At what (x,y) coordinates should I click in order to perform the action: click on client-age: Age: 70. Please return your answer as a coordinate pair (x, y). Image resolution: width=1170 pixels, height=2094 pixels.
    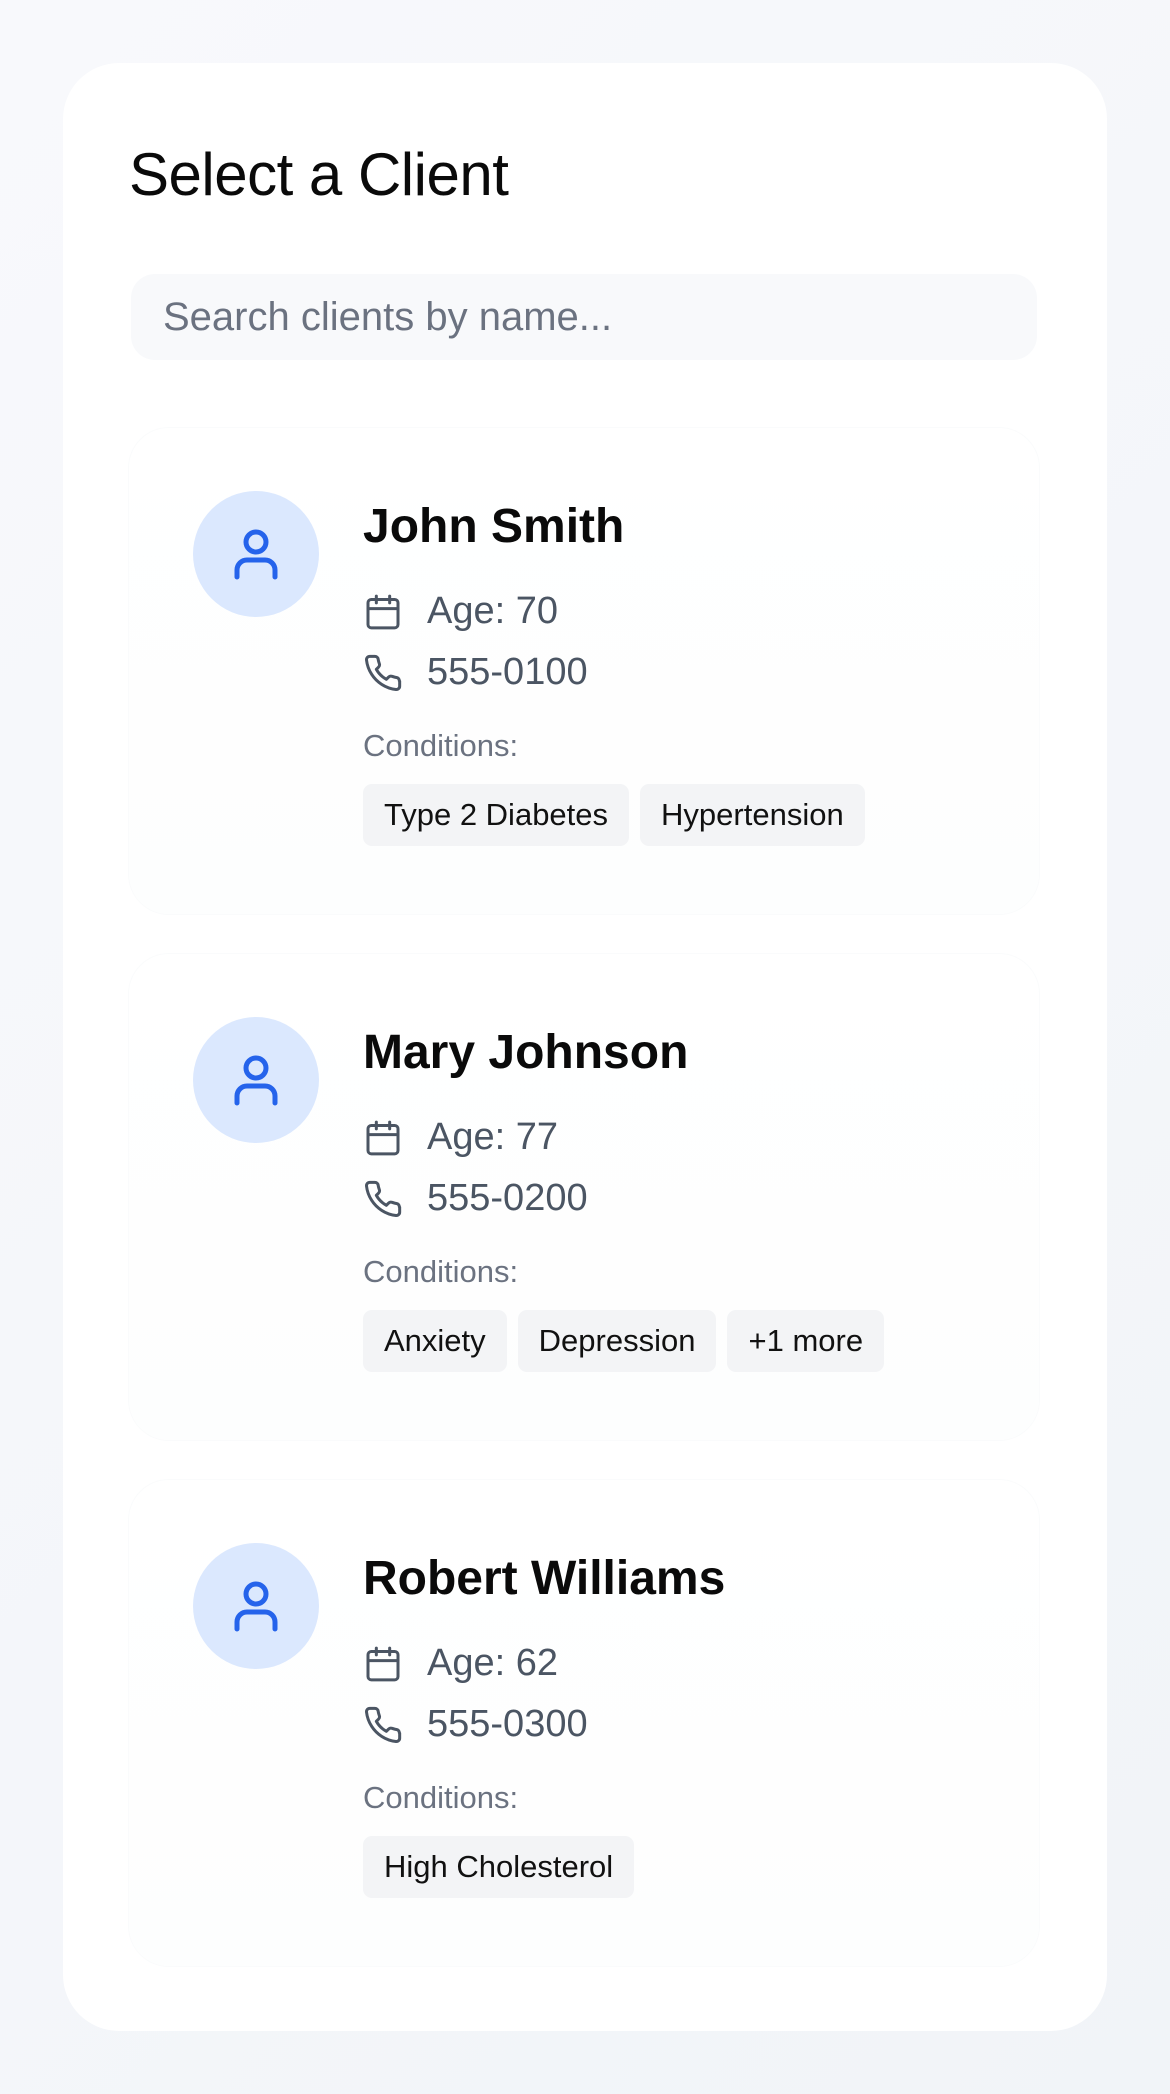
    Looking at the image, I should click on (492, 611).